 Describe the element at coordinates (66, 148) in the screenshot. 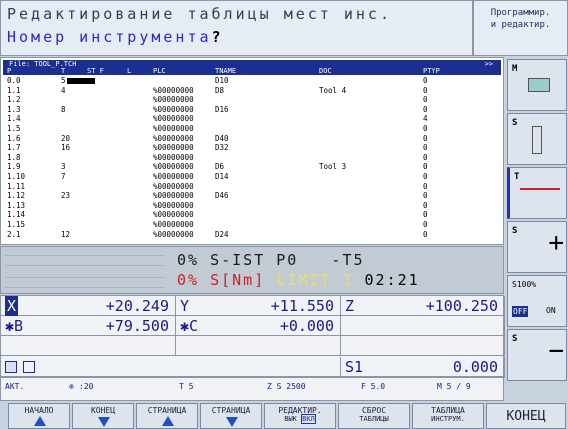

I see `cell-t: 16` at that location.